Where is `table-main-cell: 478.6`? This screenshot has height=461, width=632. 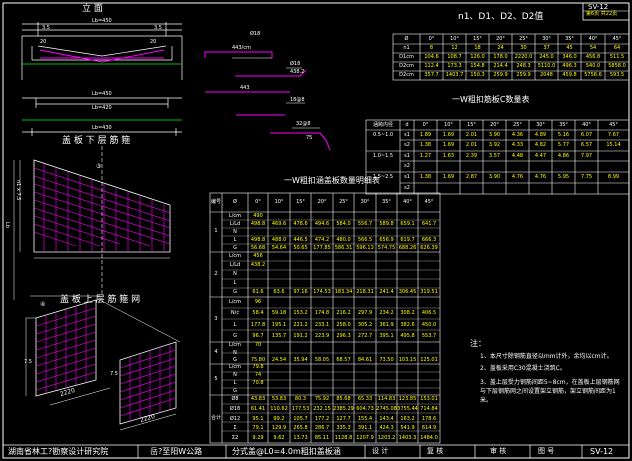
table-main-cell: 478.6 is located at coordinates (300, 223).